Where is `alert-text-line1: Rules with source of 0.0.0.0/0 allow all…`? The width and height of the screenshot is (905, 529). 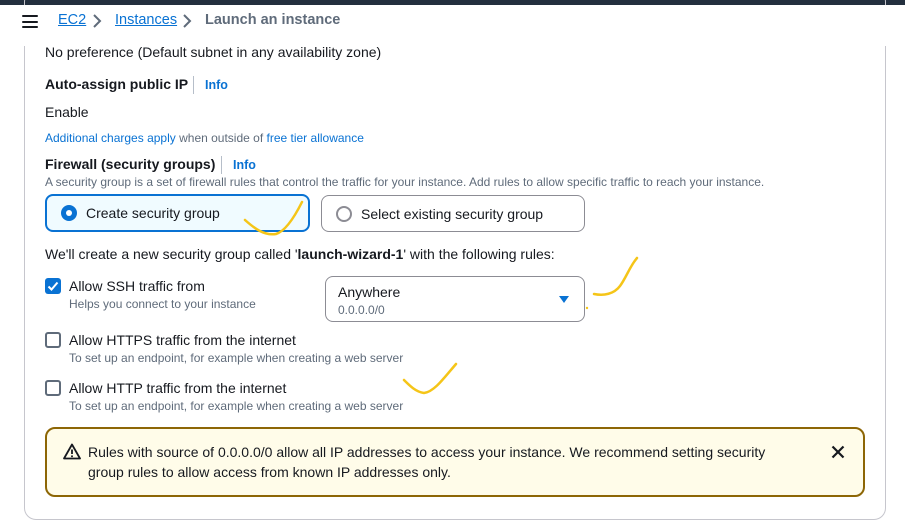
alert-text-line1: Rules with source of 0.0.0.0/0 allow all… is located at coordinates (427, 452).